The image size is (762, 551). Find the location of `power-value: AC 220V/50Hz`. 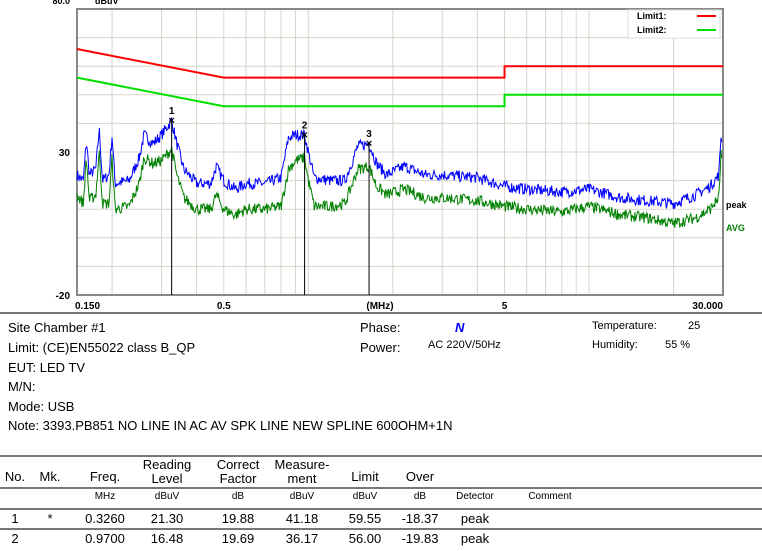

power-value: AC 220V/50Hz is located at coordinates (464, 345).